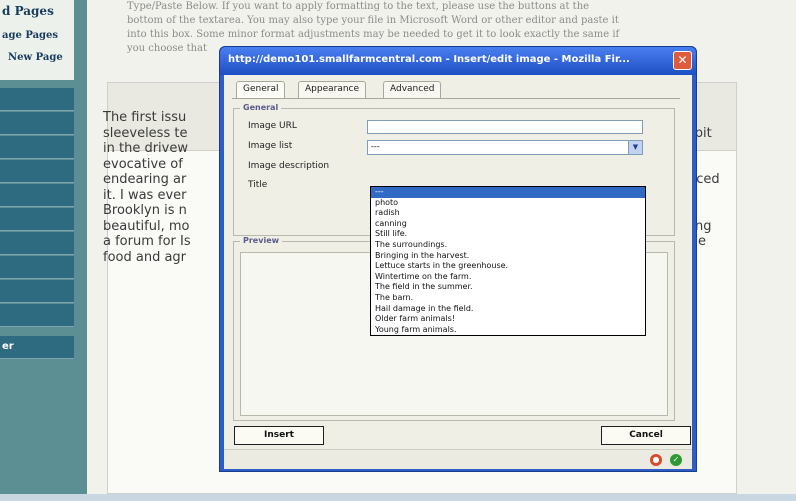  I want to click on sidebar-item-new-page: New Page, so click(35, 57).